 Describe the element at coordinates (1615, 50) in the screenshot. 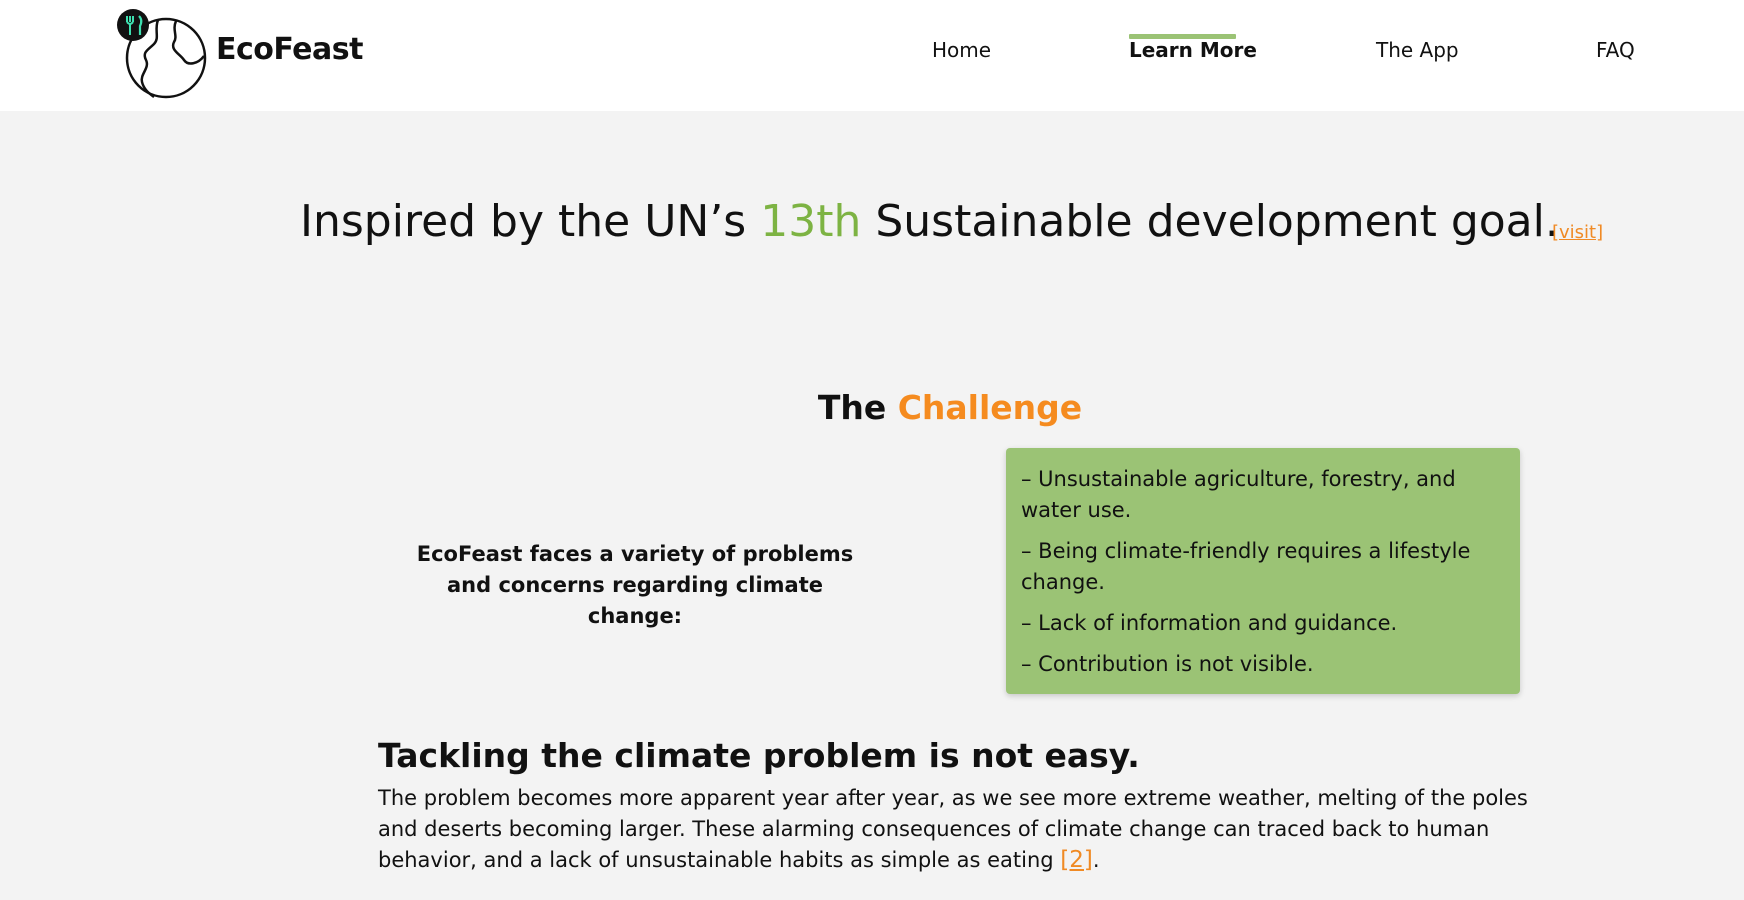

I see `nav-faq: FAQ` at that location.